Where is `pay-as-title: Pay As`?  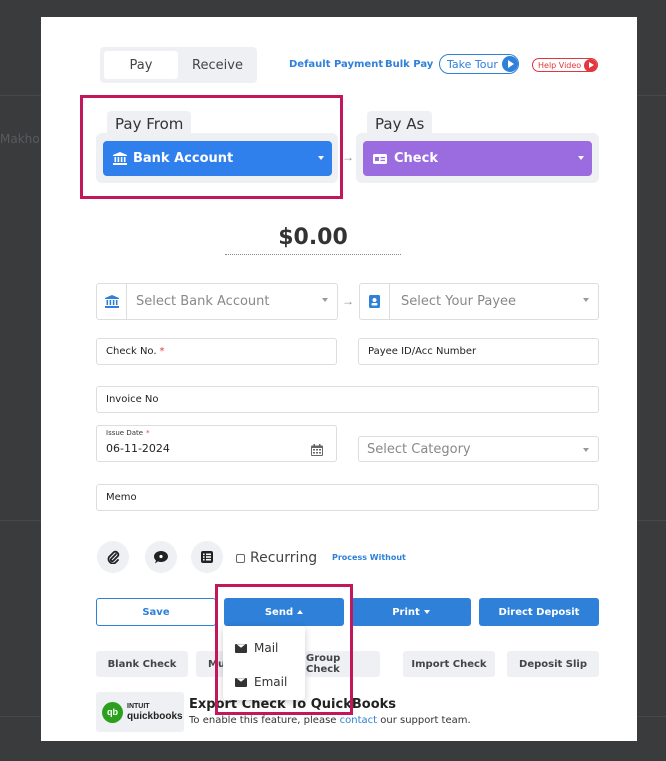 pay-as-title: Pay As is located at coordinates (400, 123).